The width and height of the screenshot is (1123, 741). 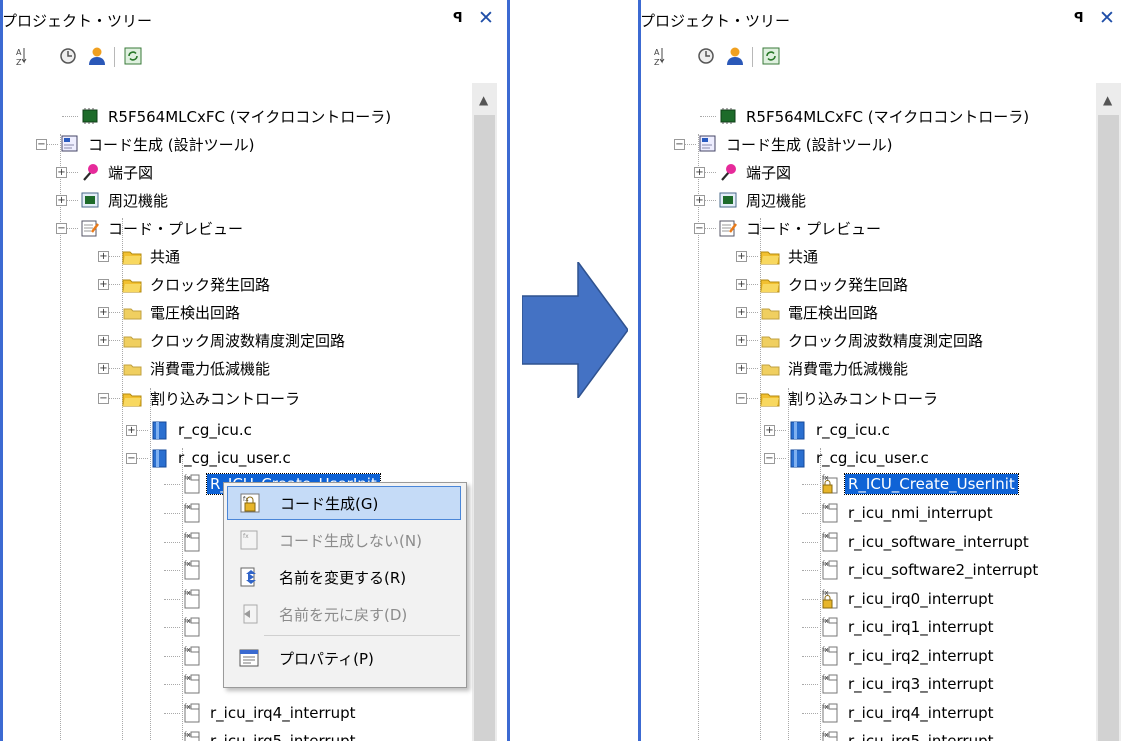 I want to click on tree-item-function: fx r_icu_irq3_interrupt, so click(x=908, y=684).